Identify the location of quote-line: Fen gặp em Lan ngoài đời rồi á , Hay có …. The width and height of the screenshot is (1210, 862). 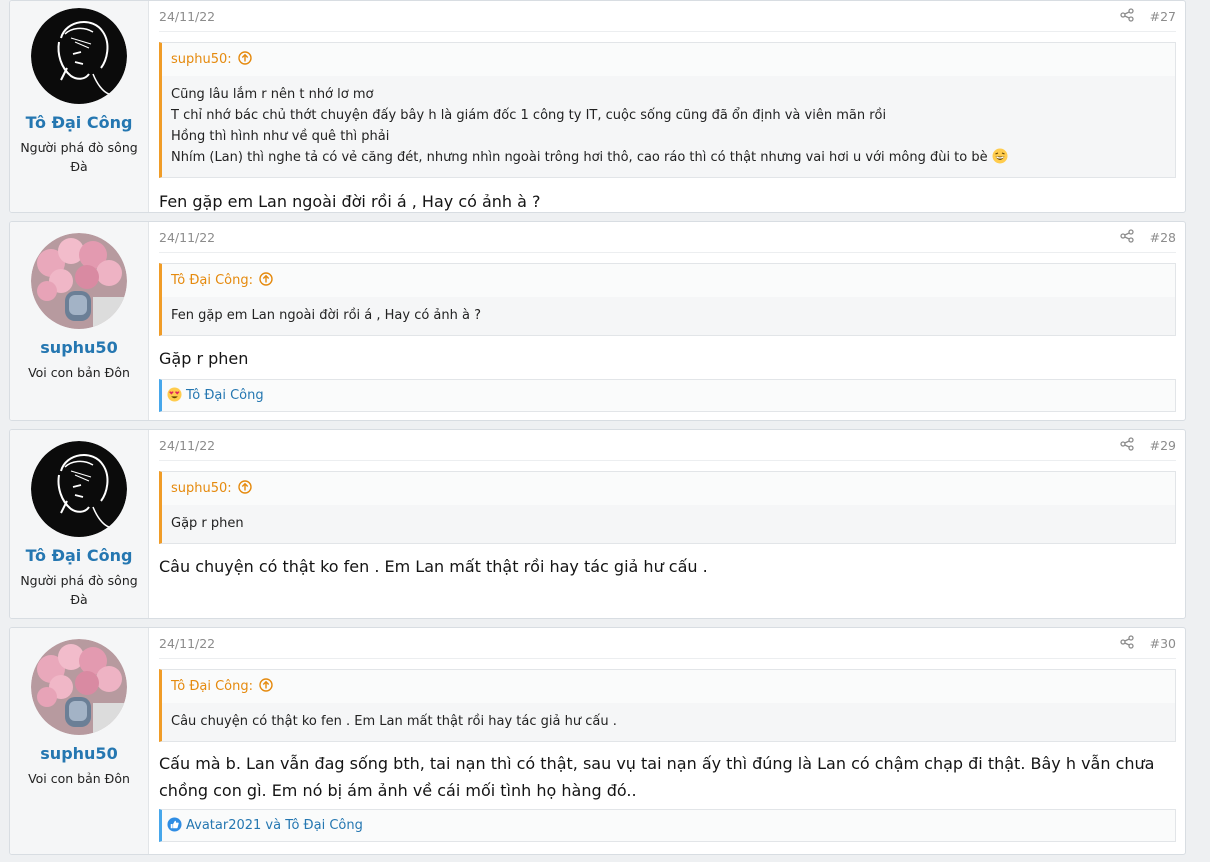
(326, 315).